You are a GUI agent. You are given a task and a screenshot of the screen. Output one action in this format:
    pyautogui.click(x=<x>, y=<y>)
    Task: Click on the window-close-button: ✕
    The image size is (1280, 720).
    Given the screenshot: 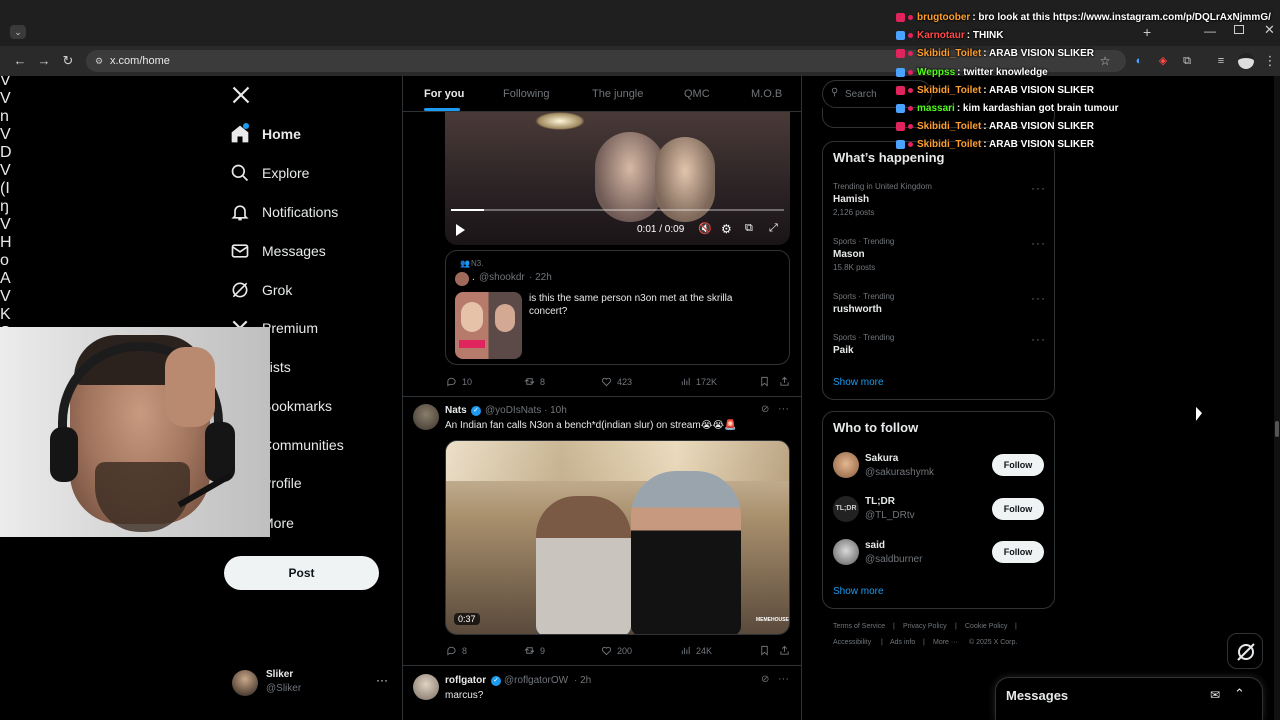 What is the action you would take?
    pyautogui.click(x=1269, y=30)
    